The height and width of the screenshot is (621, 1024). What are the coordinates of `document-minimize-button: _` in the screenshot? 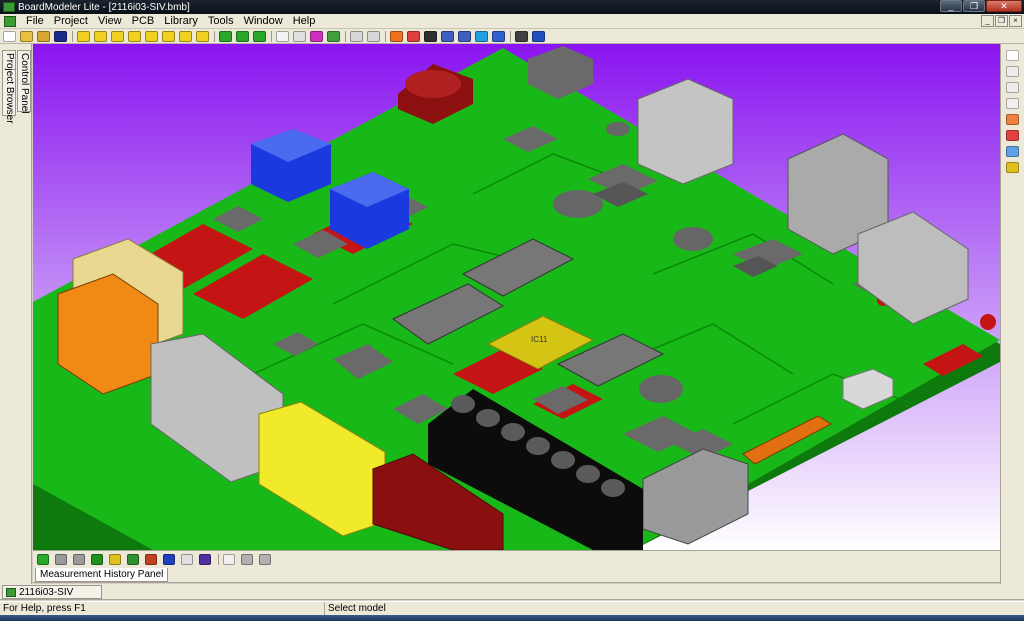 It's located at (987, 21).